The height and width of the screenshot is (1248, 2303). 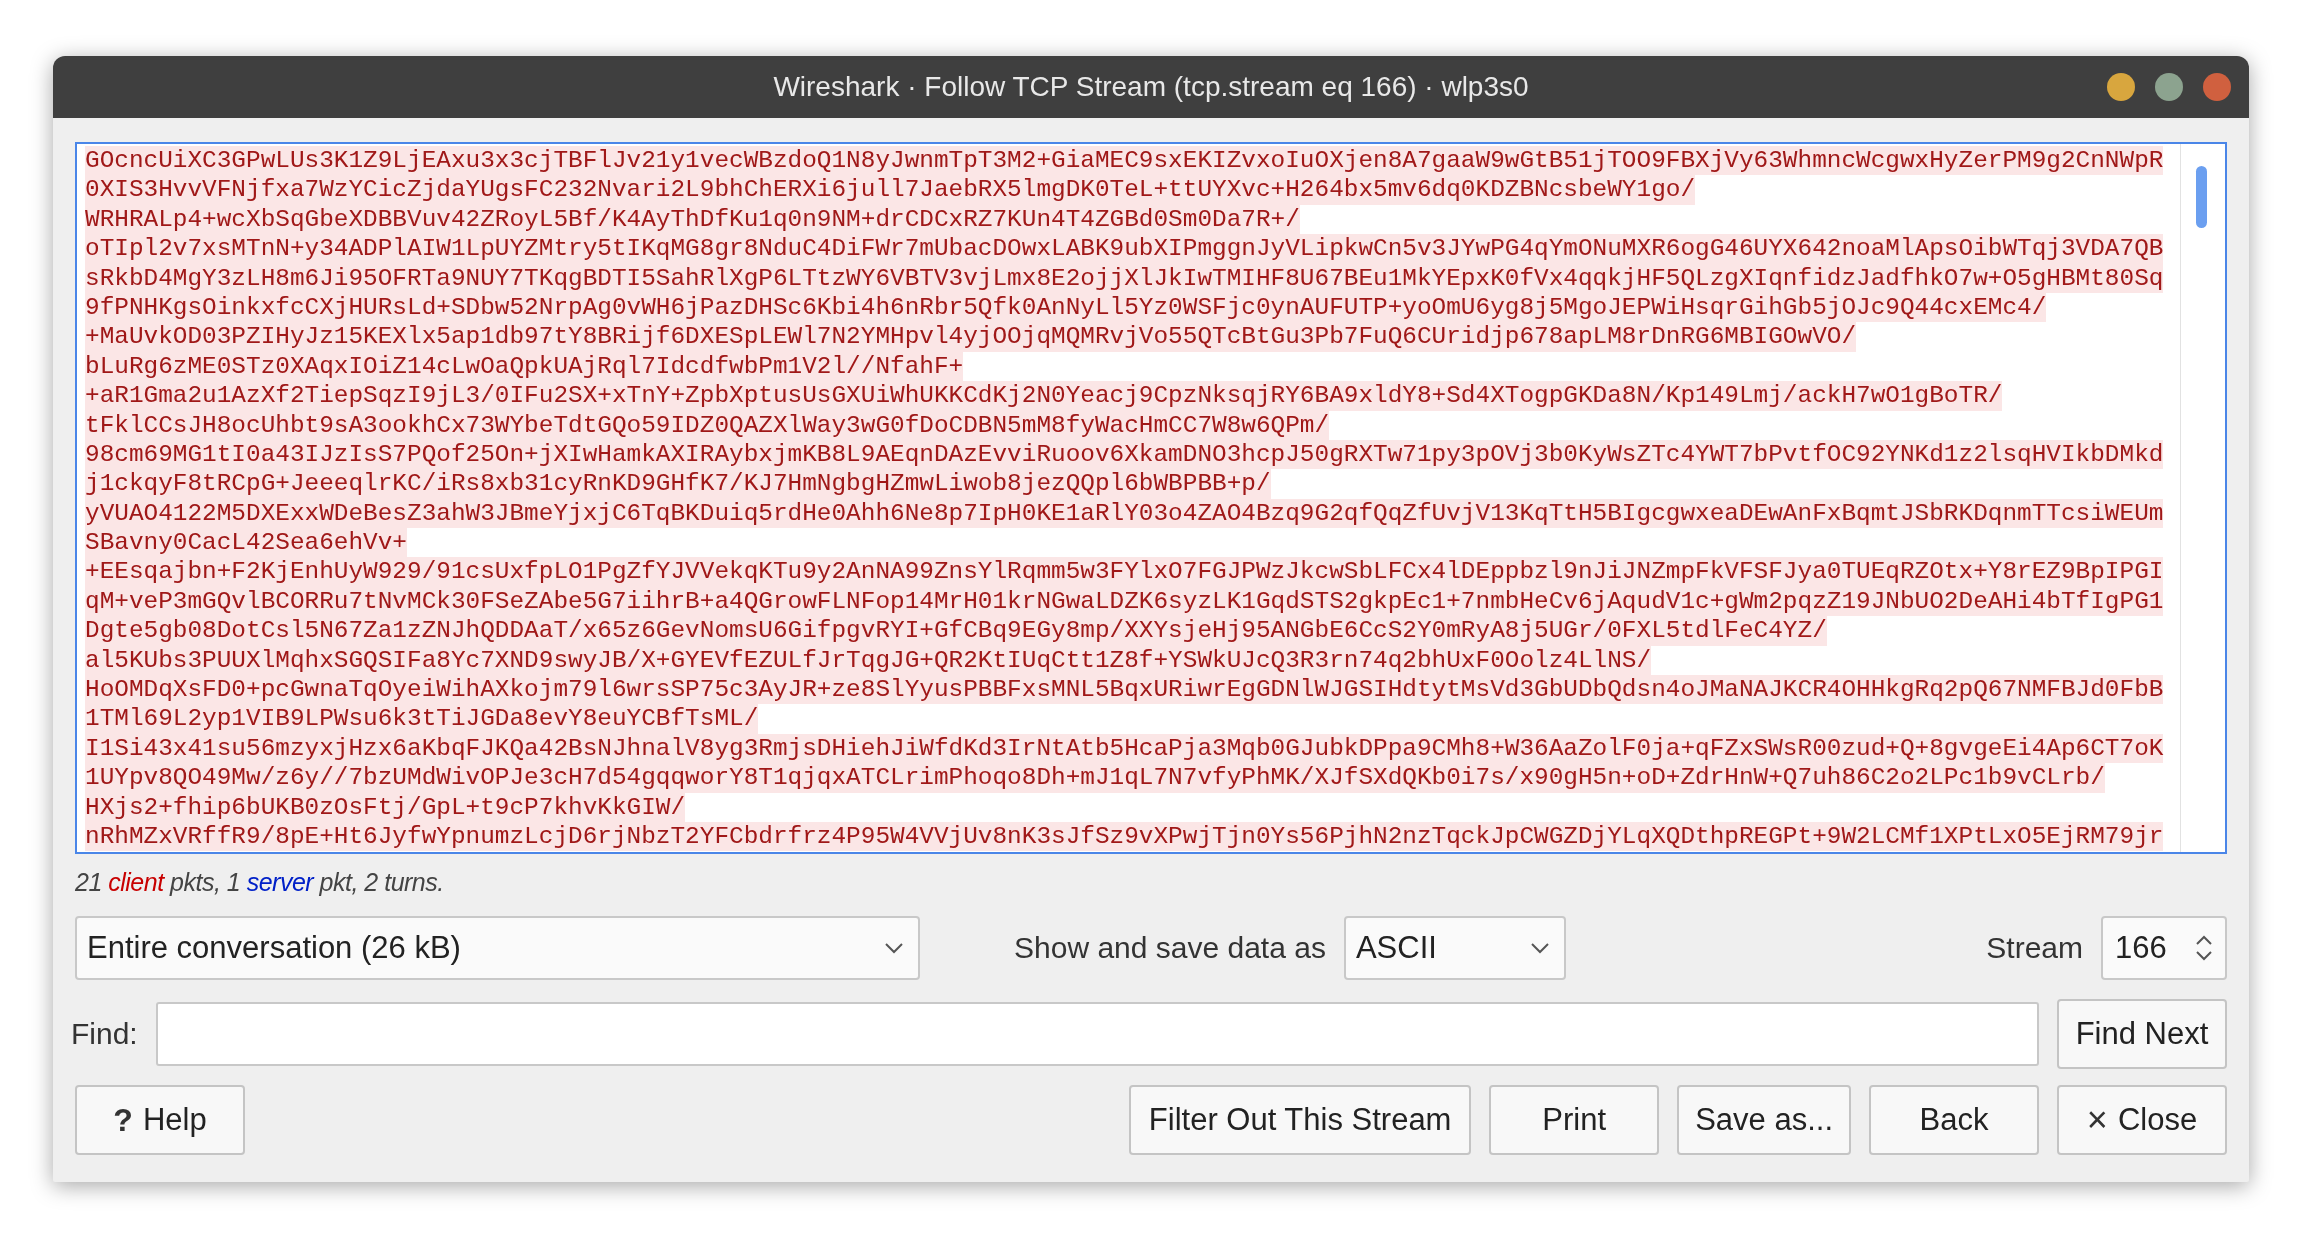 I want to click on conversation-dropdown: Entire conversation (26 kB), so click(x=497, y=948).